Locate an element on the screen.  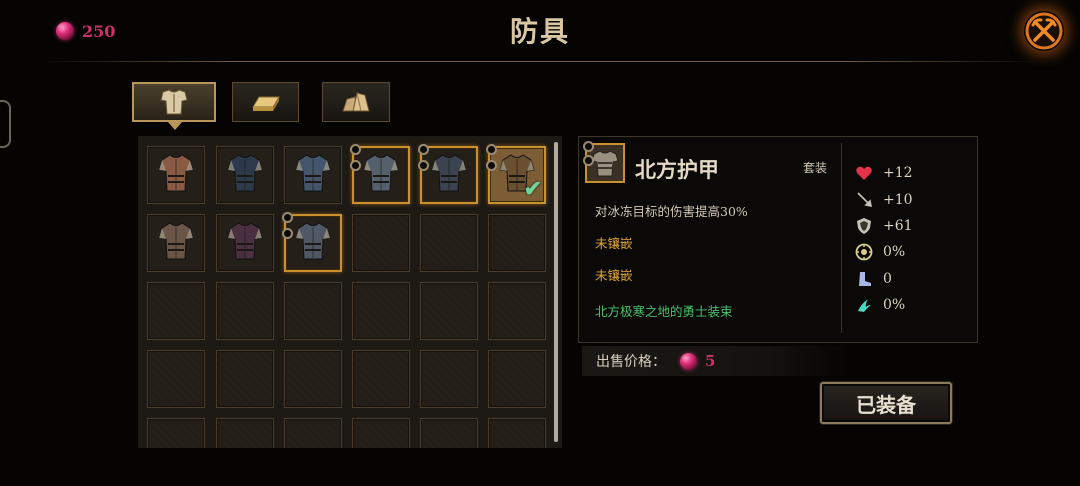
heart-icon is located at coordinates (864, 173).